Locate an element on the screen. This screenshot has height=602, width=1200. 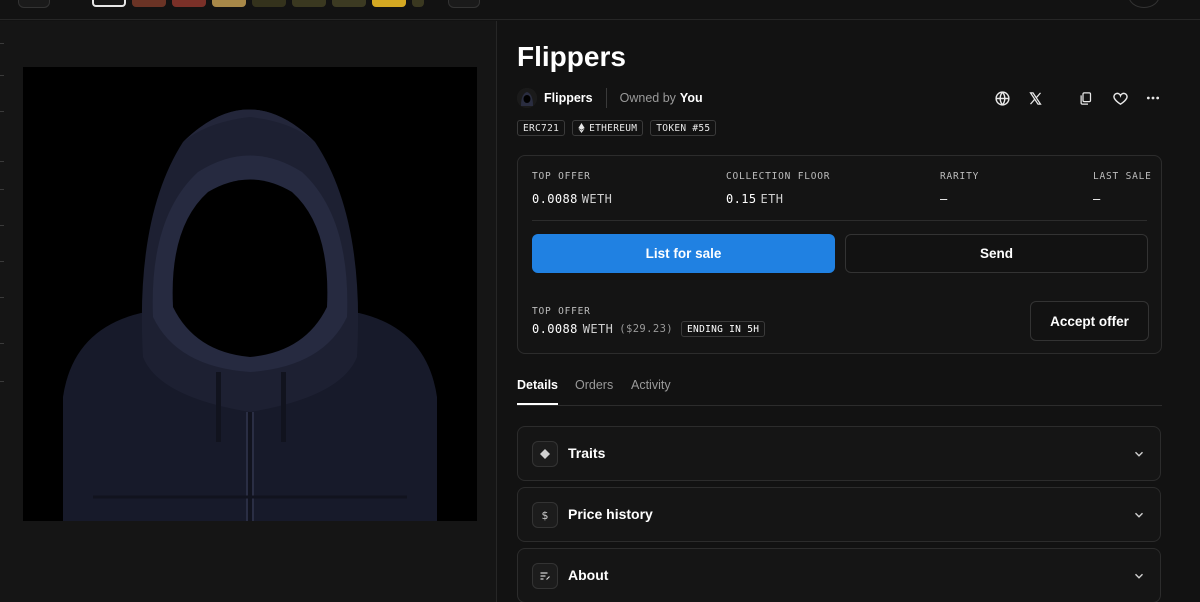
offer-unit: WETH is located at coordinates (598, 329).